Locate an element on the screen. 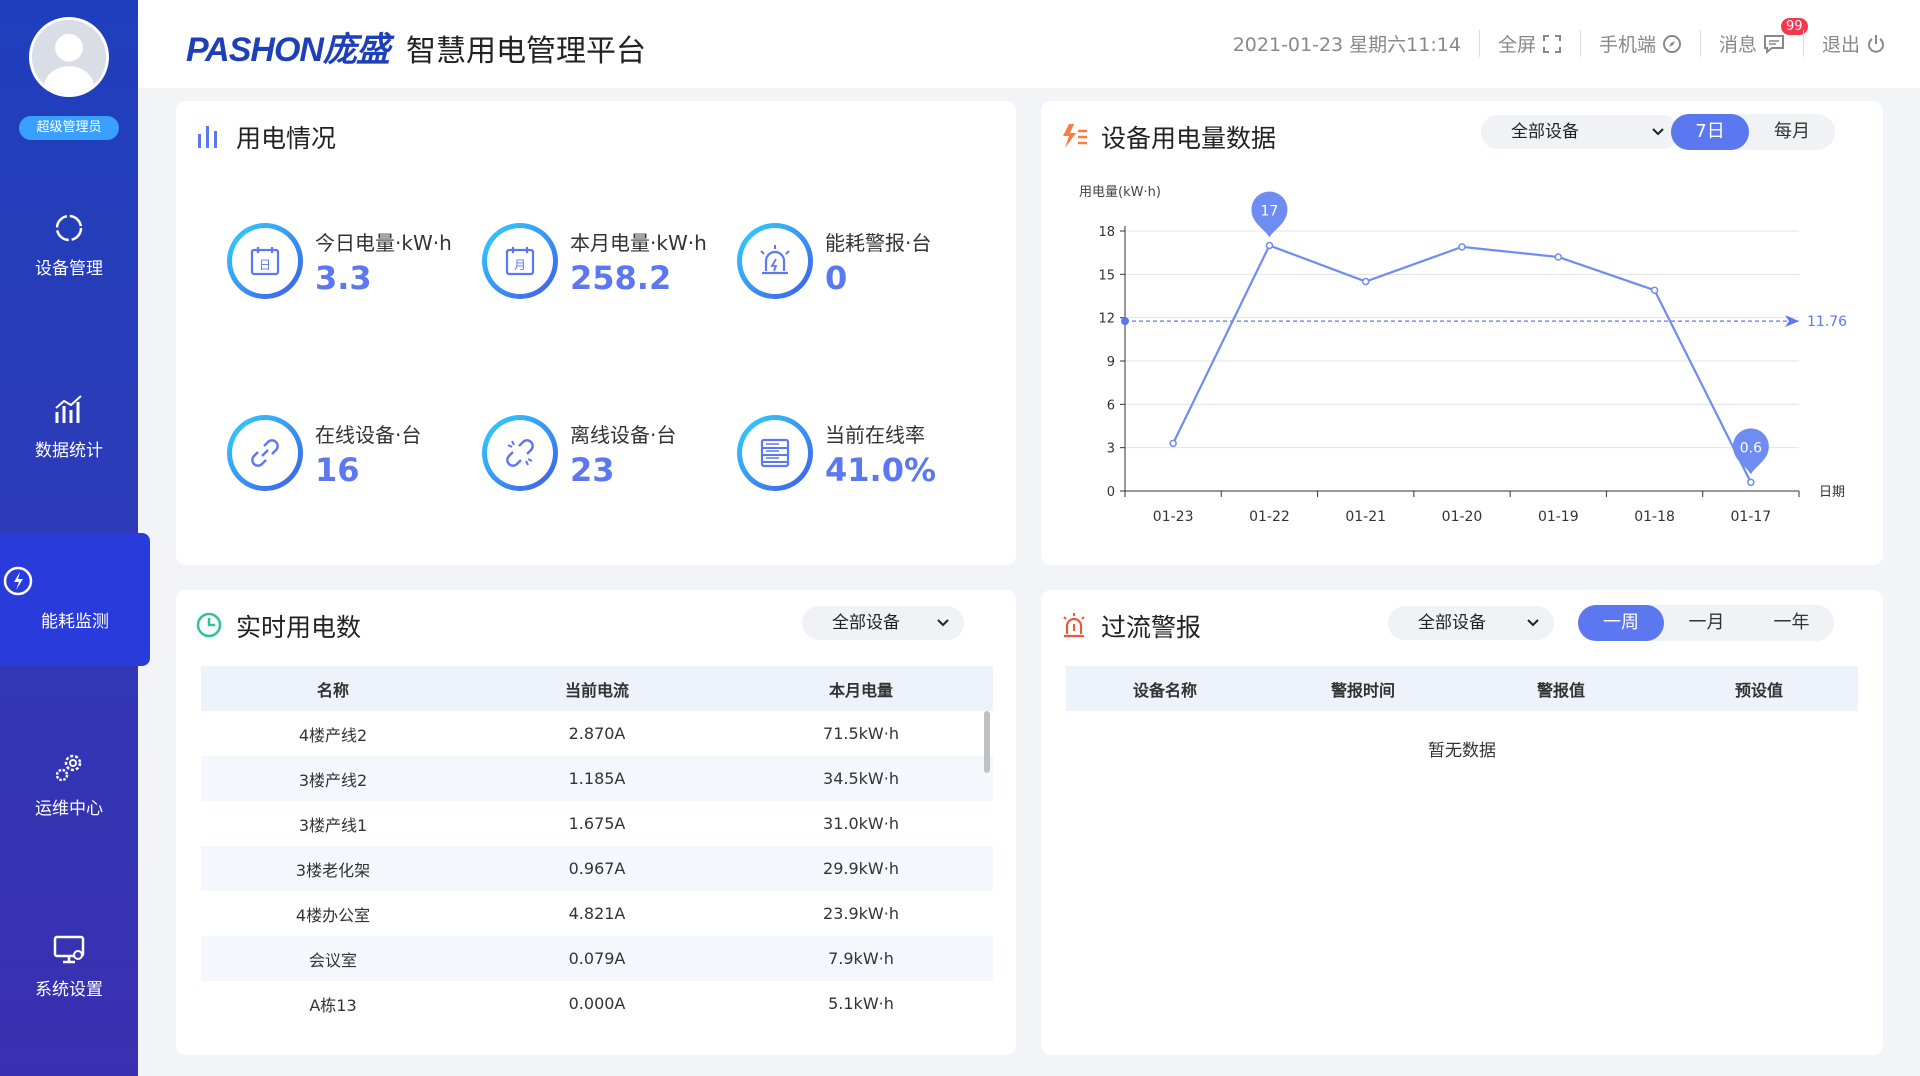  stat-energy-alarms: 能耗警报·台 0 is located at coordinates (852, 268).